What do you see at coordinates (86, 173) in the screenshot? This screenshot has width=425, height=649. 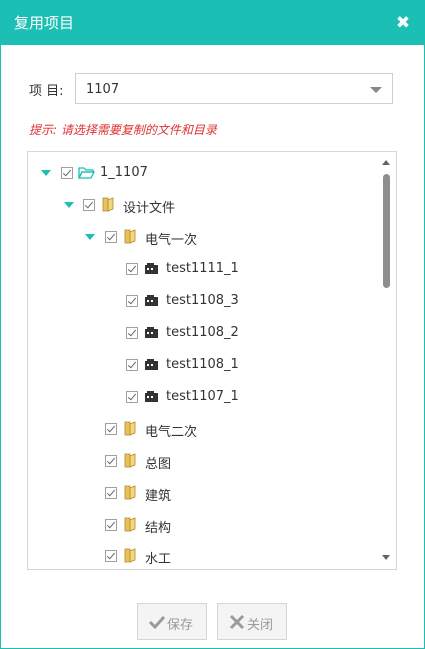 I see `folder-open-icon` at bounding box center [86, 173].